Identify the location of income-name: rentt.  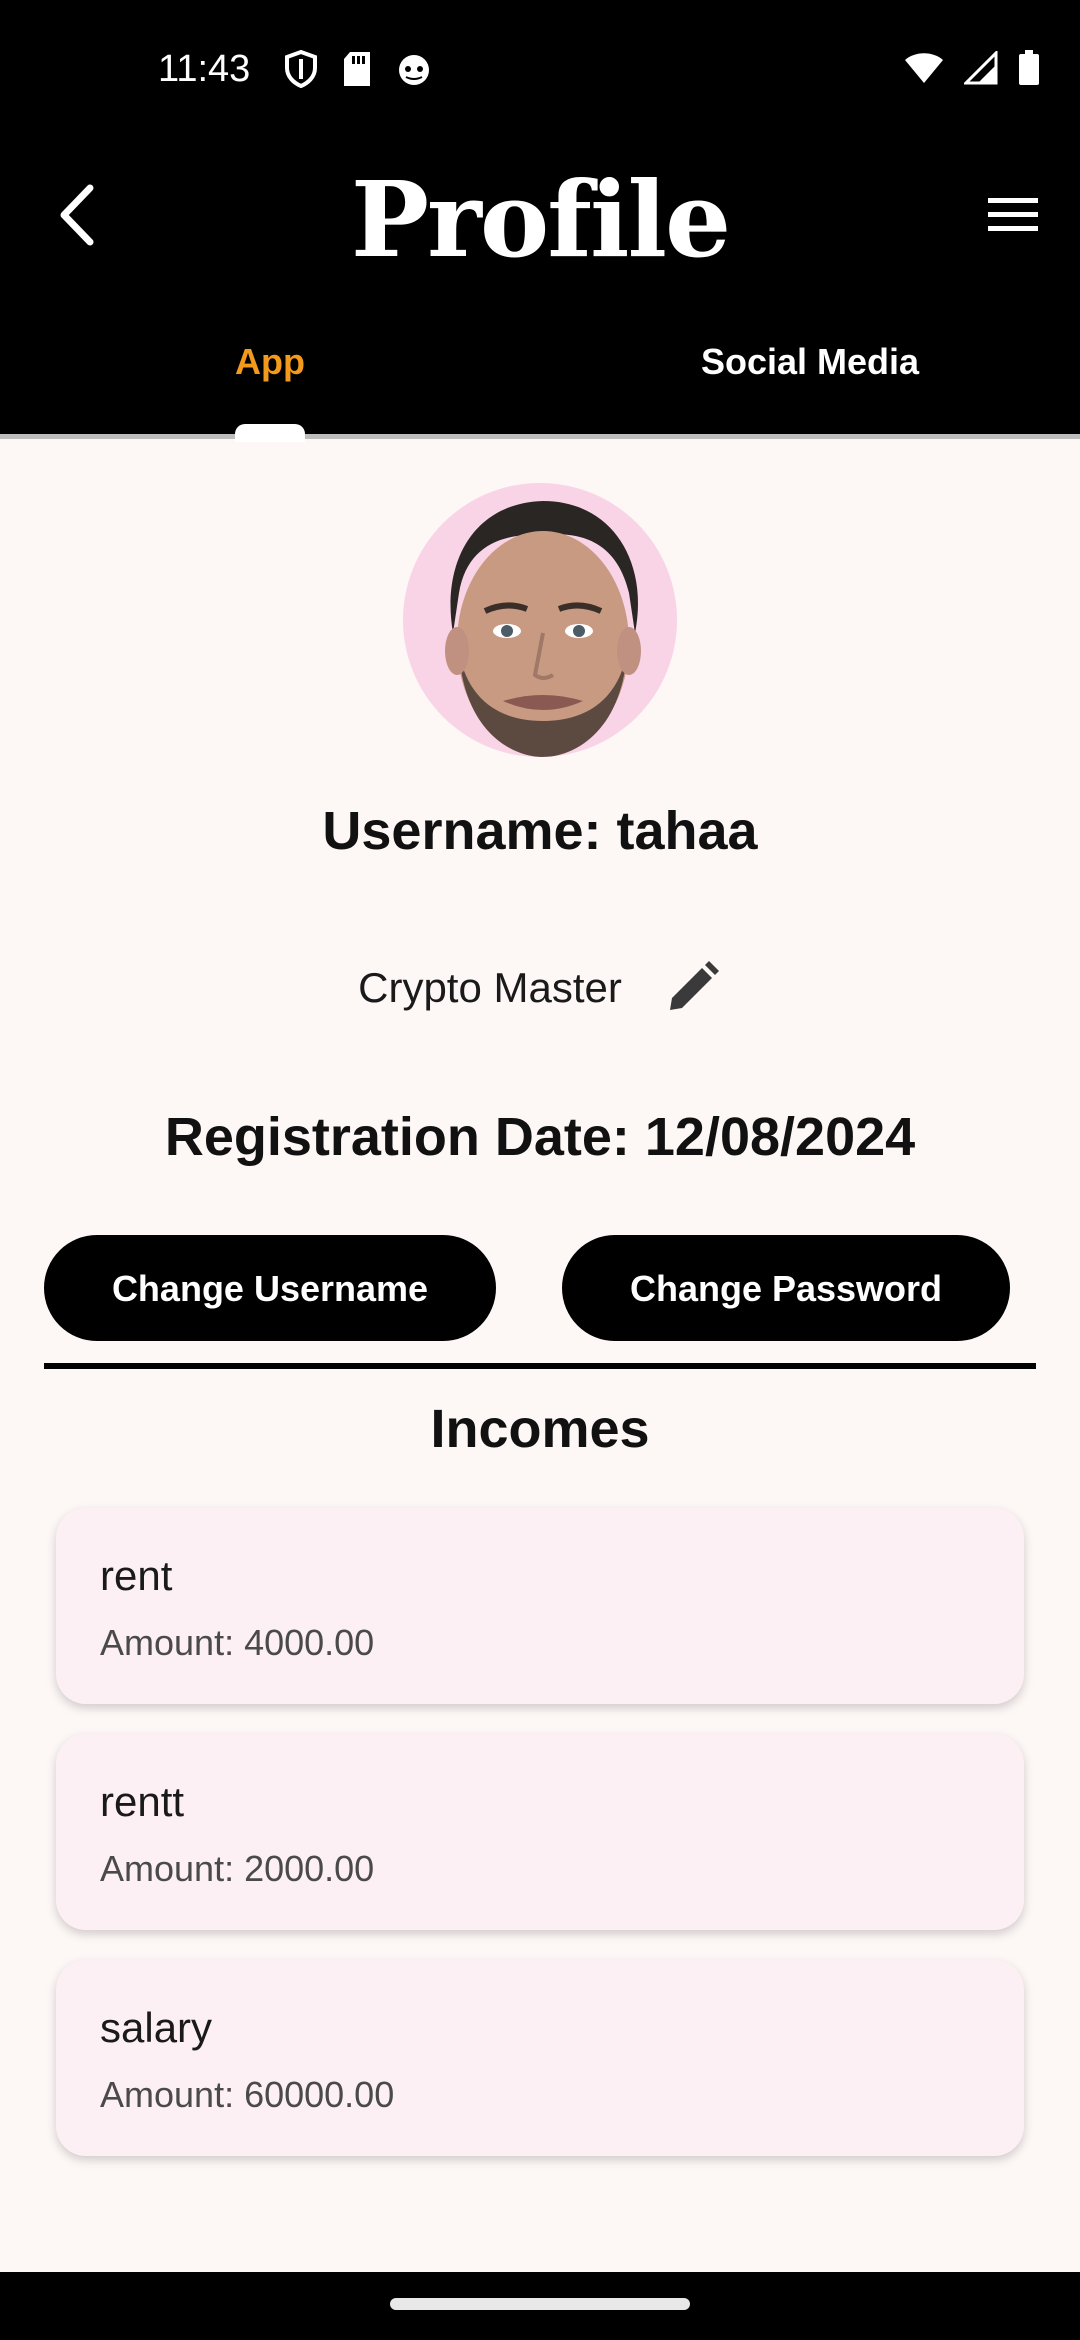
(142, 1801).